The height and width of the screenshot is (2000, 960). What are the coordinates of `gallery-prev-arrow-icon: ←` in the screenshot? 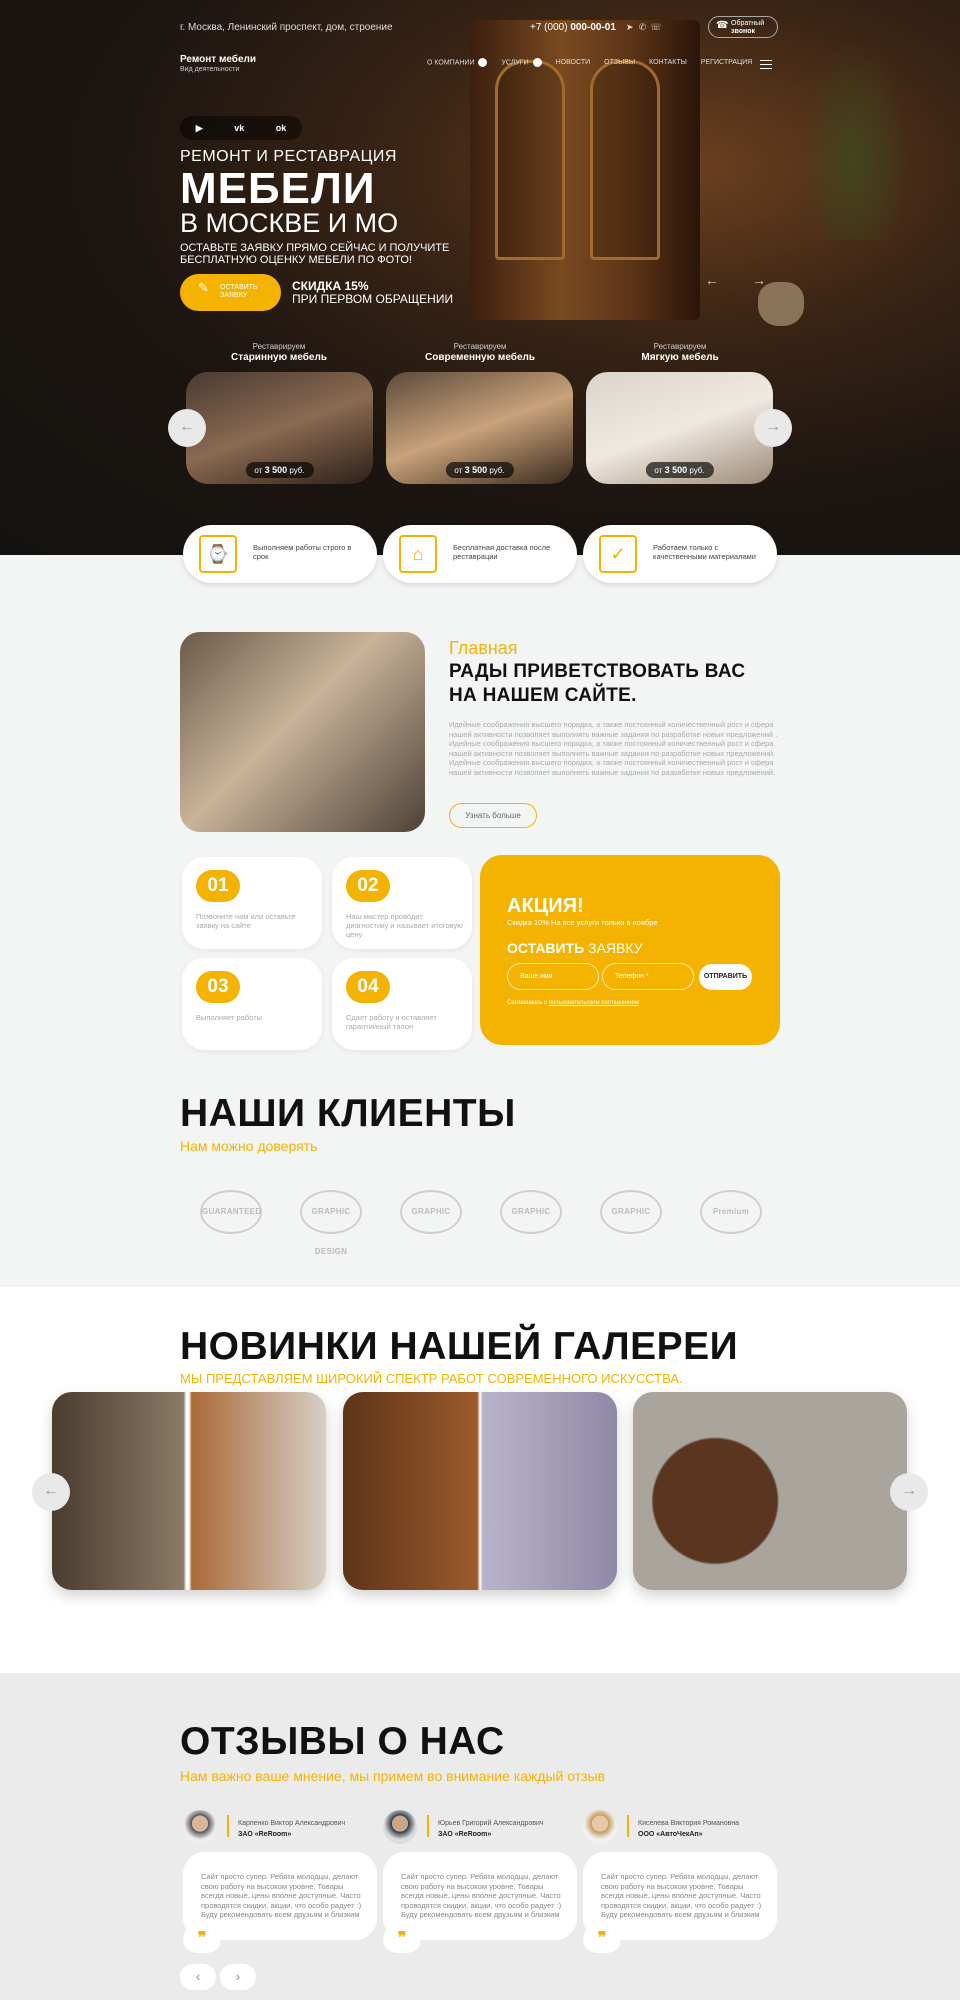 It's located at (51, 1492).